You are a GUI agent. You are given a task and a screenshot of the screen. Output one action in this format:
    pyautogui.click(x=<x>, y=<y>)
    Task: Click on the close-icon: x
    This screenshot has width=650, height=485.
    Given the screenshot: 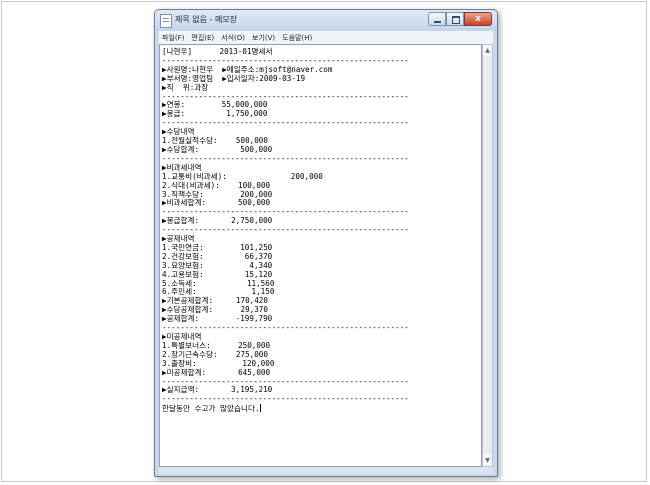 What is the action you would take?
    pyautogui.click(x=478, y=19)
    